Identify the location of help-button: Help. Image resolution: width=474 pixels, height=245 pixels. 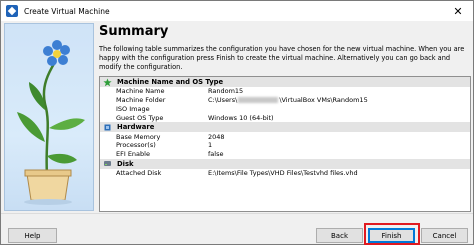
(32, 235).